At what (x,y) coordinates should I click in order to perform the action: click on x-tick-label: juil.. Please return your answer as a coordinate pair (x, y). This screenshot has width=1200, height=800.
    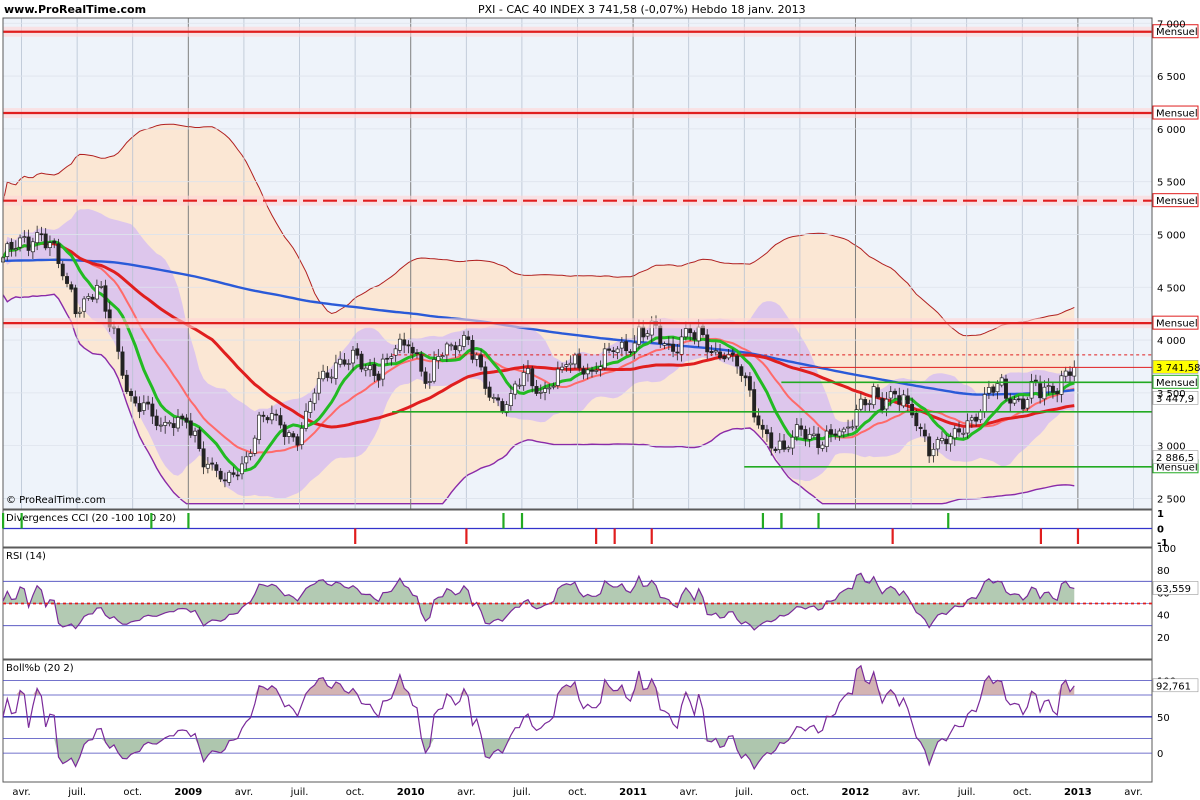
    Looking at the image, I should click on (521, 792).